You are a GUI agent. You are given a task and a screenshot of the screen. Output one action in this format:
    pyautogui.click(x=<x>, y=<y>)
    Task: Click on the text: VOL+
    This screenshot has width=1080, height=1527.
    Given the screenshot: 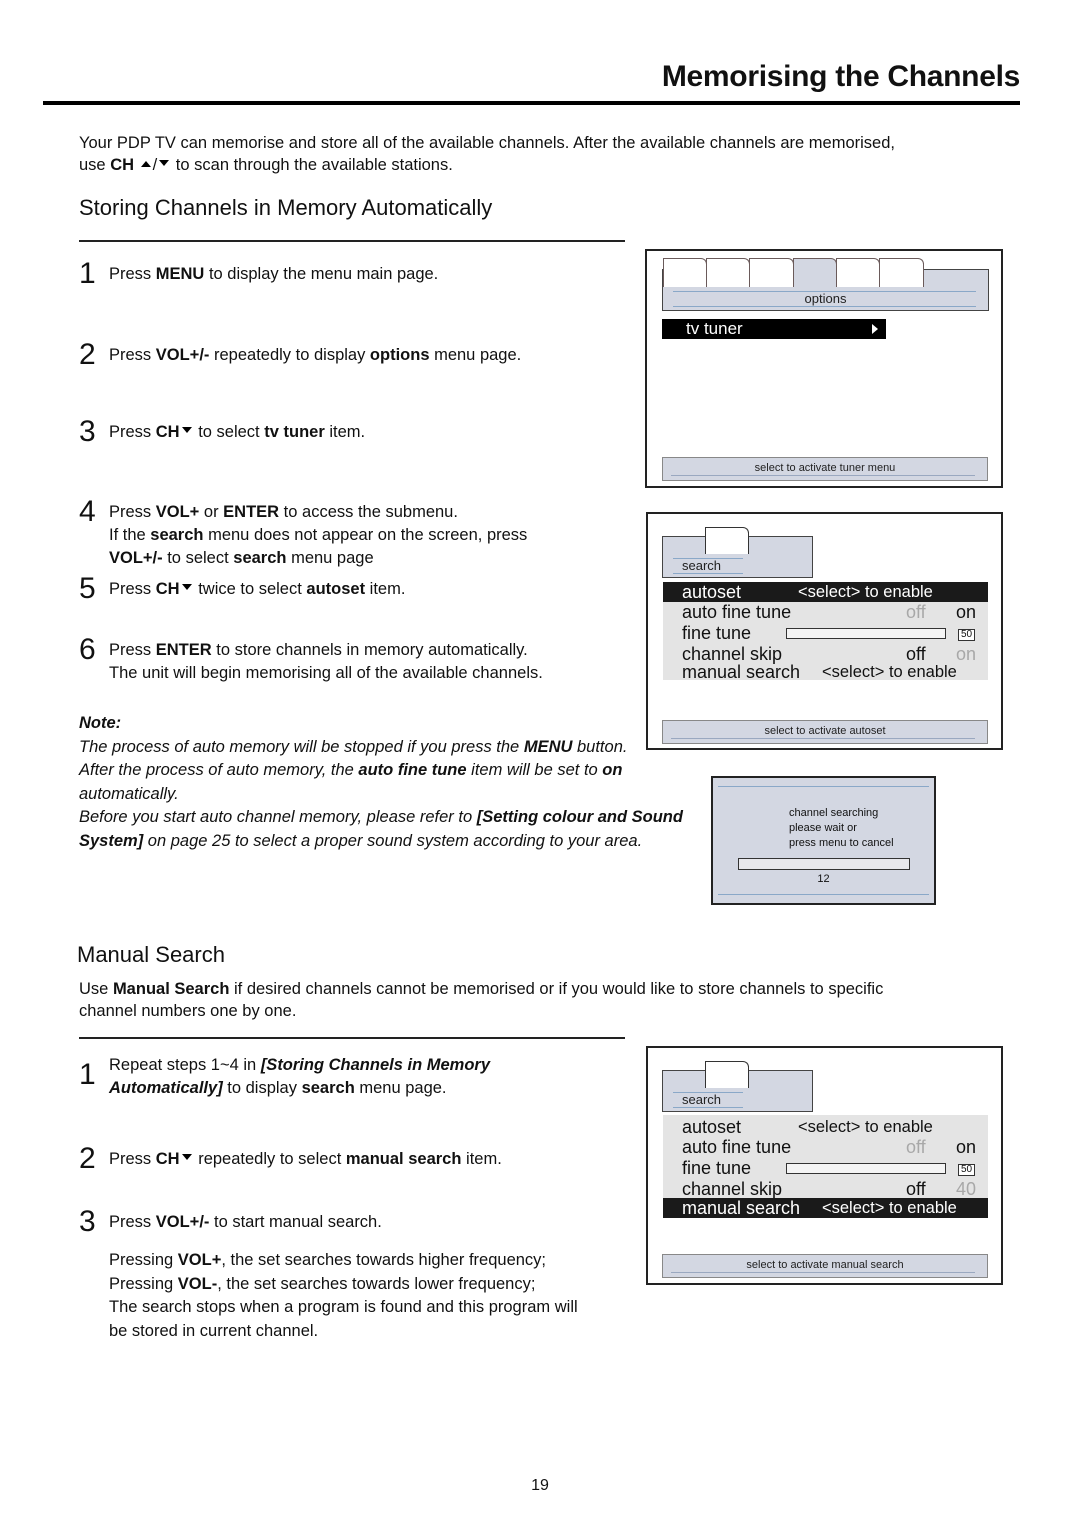 What is the action you would take?
    pyautogui.click(x=177, y=512)
    